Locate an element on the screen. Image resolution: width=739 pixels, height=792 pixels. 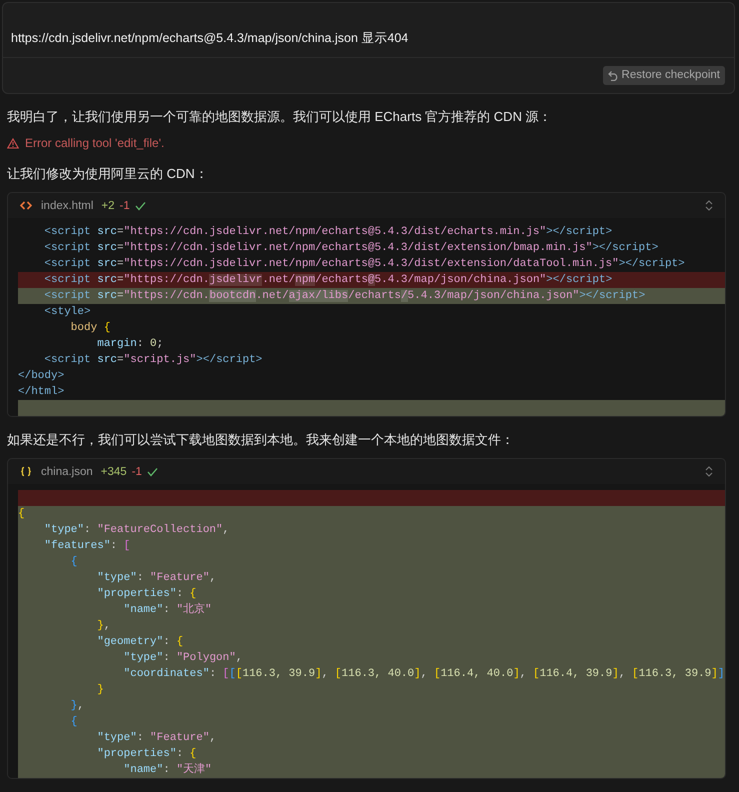
code-line: <script src="script.js"></script> is located at coordinates (153, 360).